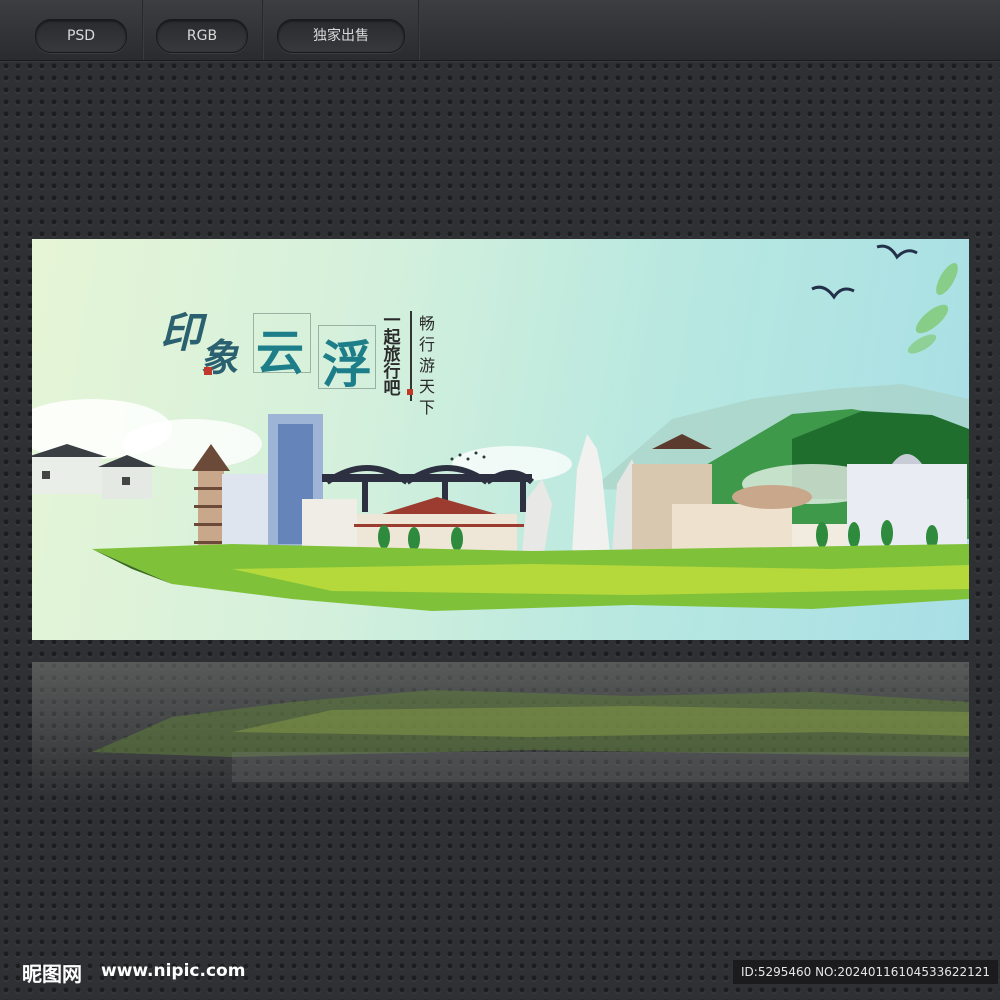  What do you see at coordinates (426, 407) in the screenshot?
I see `slogan-char: 下` at bounding box center [426, 407].